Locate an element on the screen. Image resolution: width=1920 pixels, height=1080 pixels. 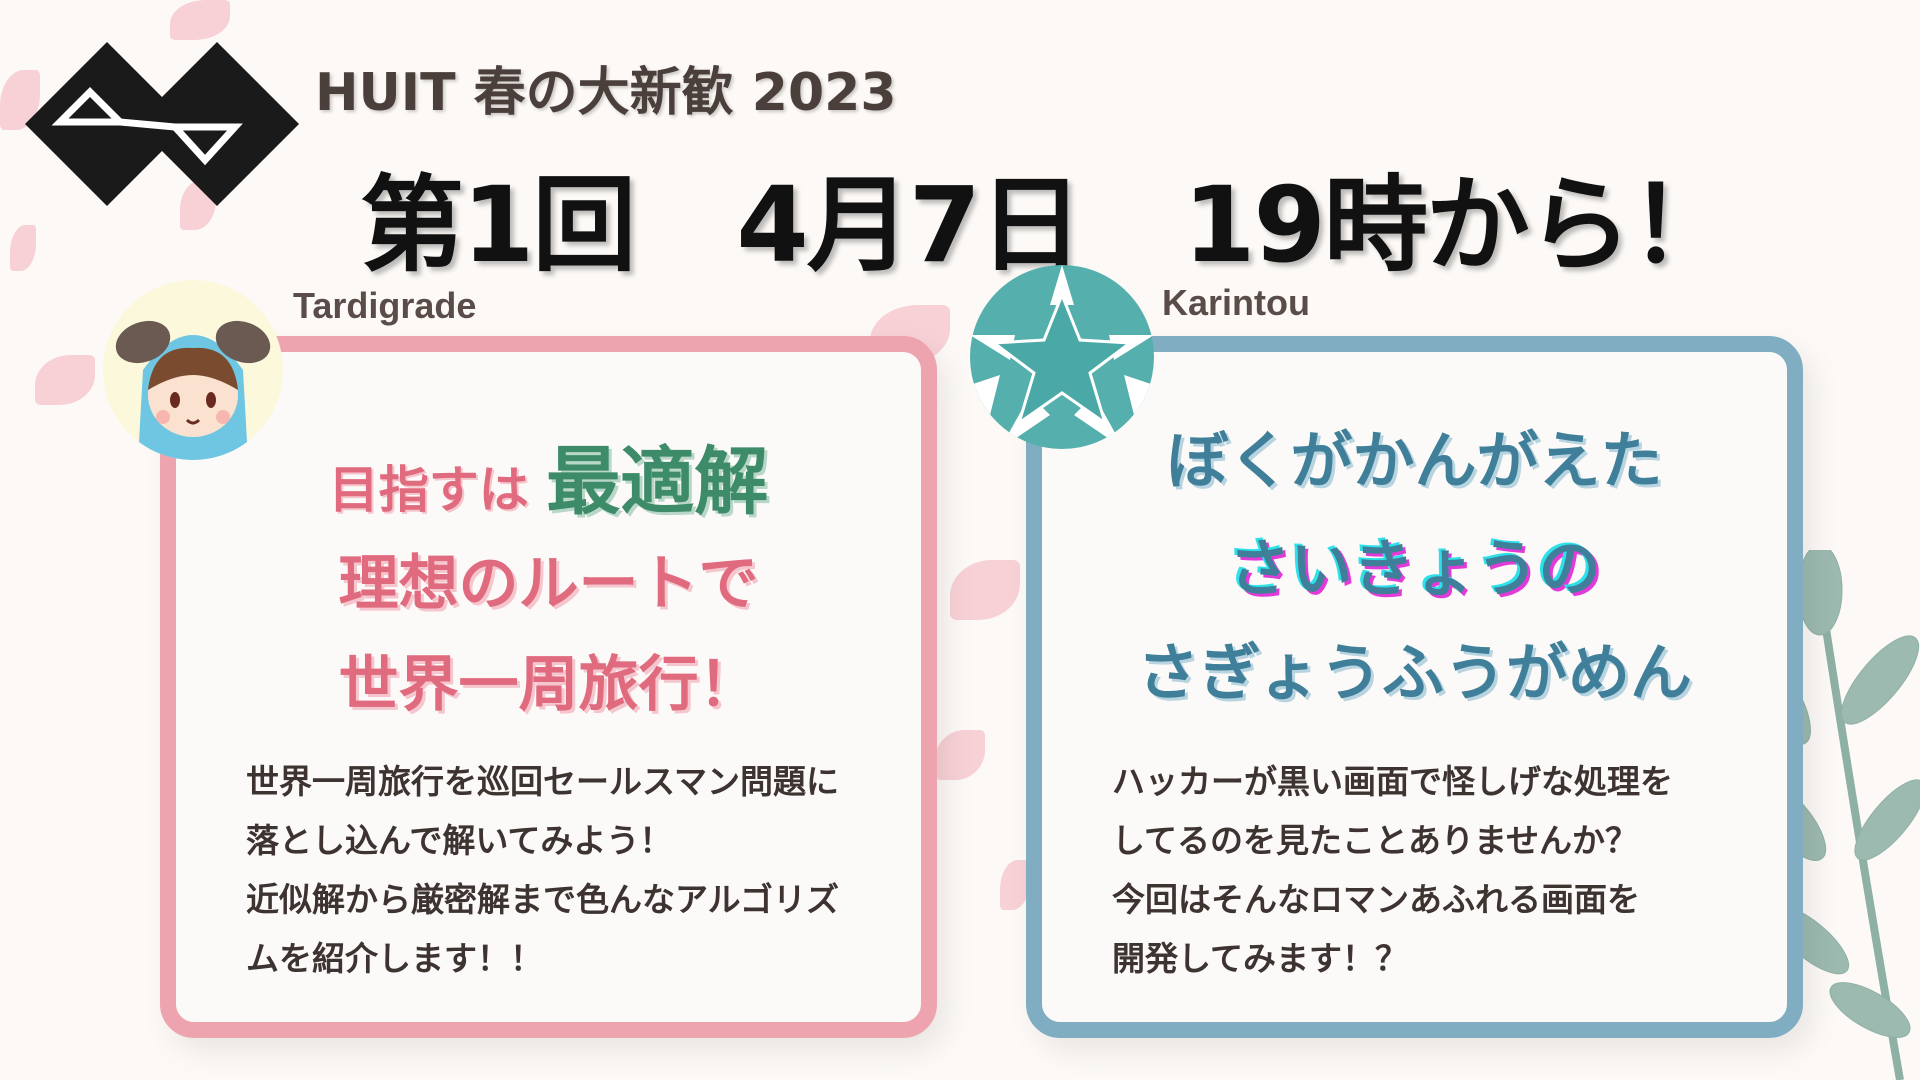
heading-line-2: さいきょうの is located at coordinates (1414, 568).